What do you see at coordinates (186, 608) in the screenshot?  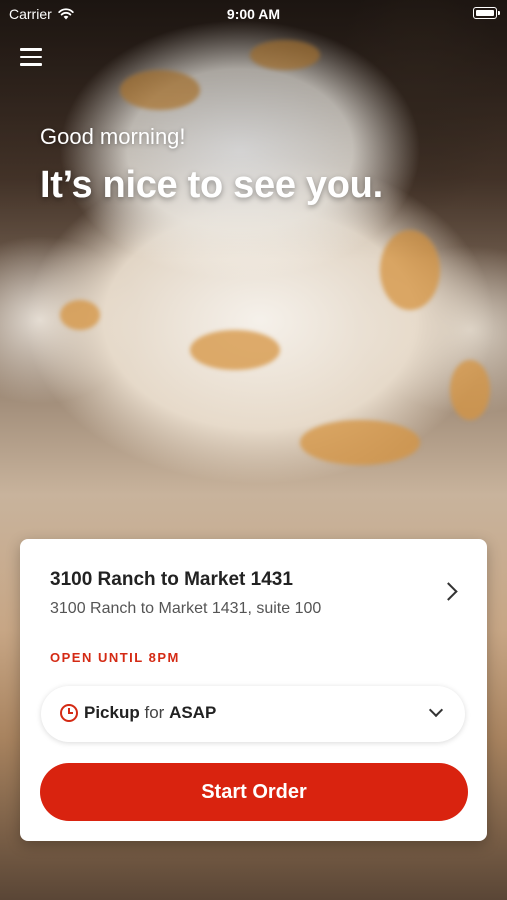 I see `store-address: 3100 Ranch to Market 1431, suite 100` at bounding box center [186, 608].